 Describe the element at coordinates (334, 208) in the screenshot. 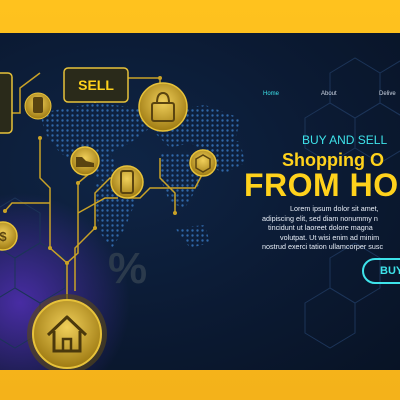

I see `paragraph-line: Lorem ipsum dolor sit amet,` at that location.